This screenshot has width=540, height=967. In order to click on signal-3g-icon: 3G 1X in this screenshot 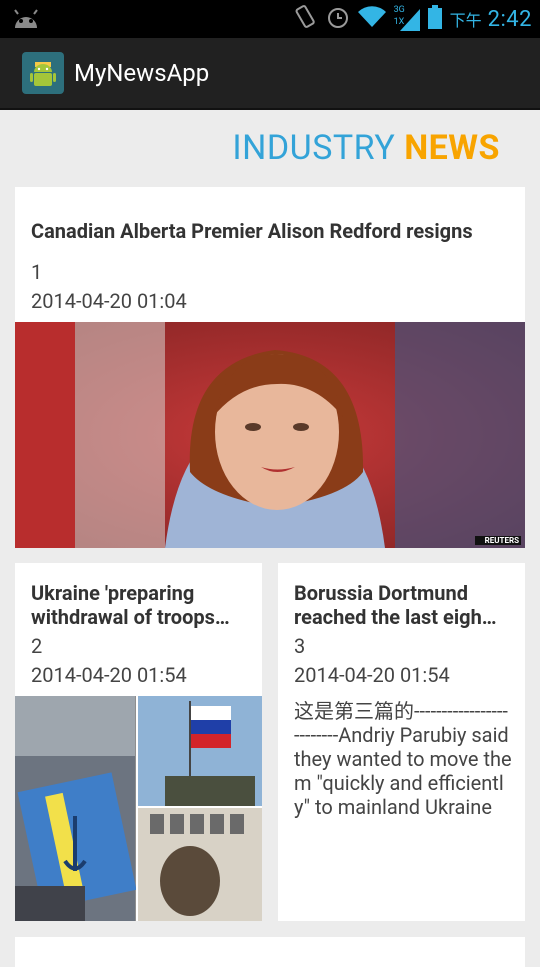, I will do `click(407, 18)`.